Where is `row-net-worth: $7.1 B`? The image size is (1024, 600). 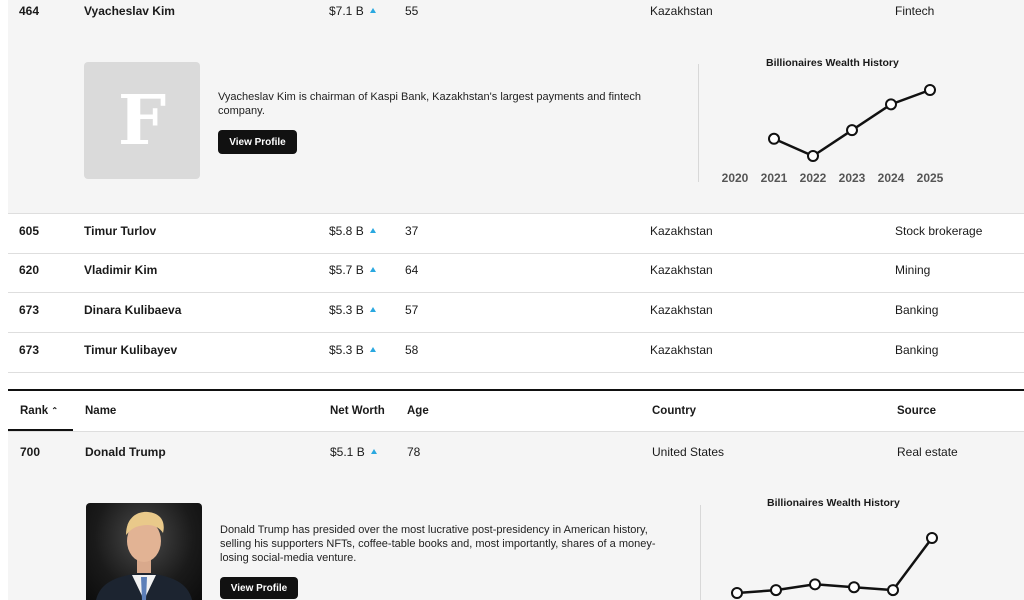 row-net-worth: $7.1 B is located at coordinates (352, 11).